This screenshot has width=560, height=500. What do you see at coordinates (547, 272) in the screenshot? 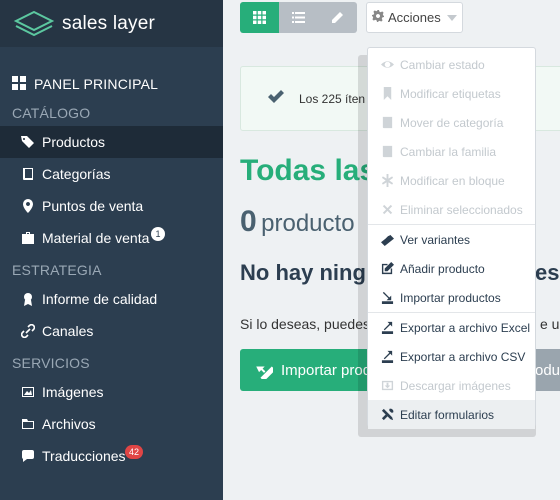
I see `empty-title-suffix: es` at bounding box center [547, 272].